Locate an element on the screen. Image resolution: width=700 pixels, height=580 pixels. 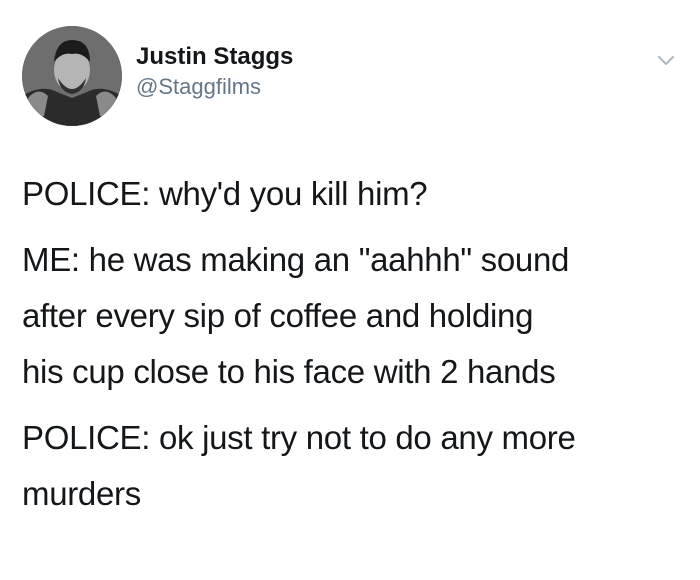
user-info: Justin Staggs @Staggfilms is located at coordinates (214, 72).